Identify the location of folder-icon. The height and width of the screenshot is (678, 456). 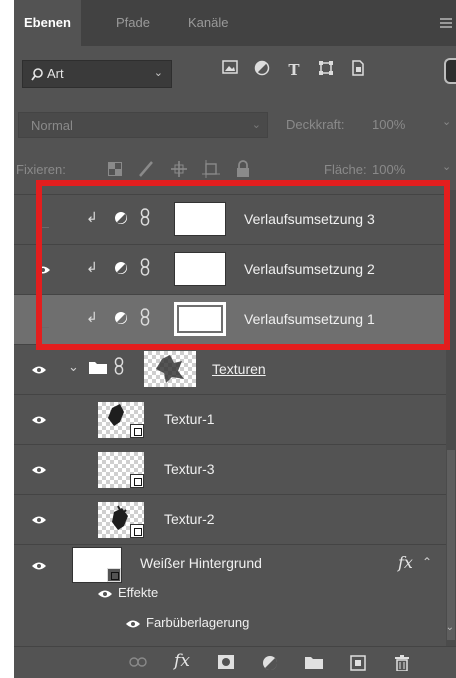
(98, 368).